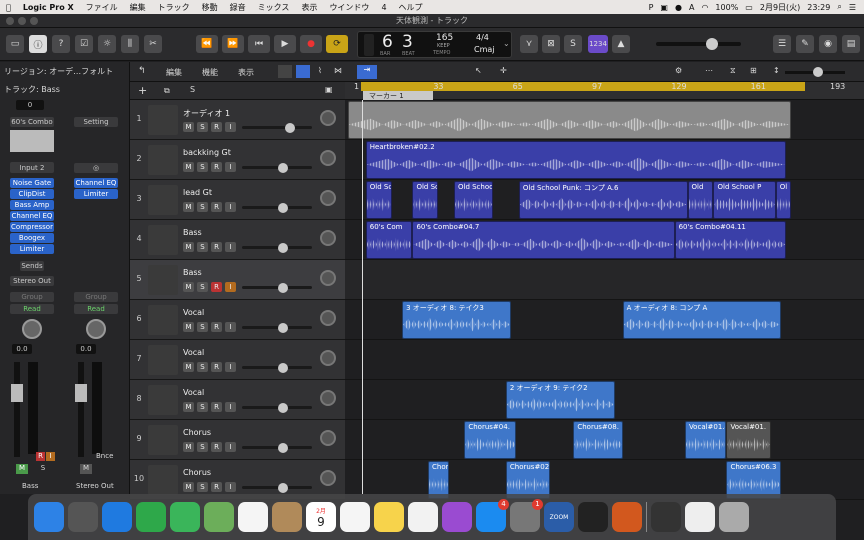 The height and width of the screenshot is (540, 864). What do you see at coordinates (197, 432) in the screenshot?
I see `track-name: Chorus` at bounding box center [197, 432].